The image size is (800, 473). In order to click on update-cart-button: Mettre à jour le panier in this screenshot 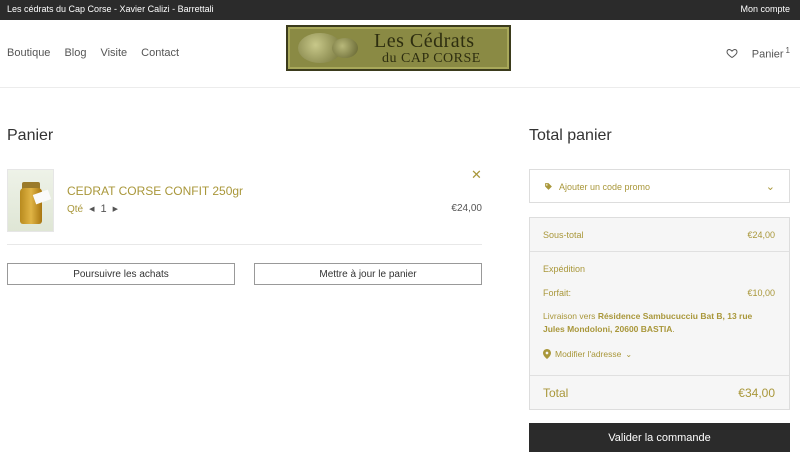, I will do `click(368, 274)`.